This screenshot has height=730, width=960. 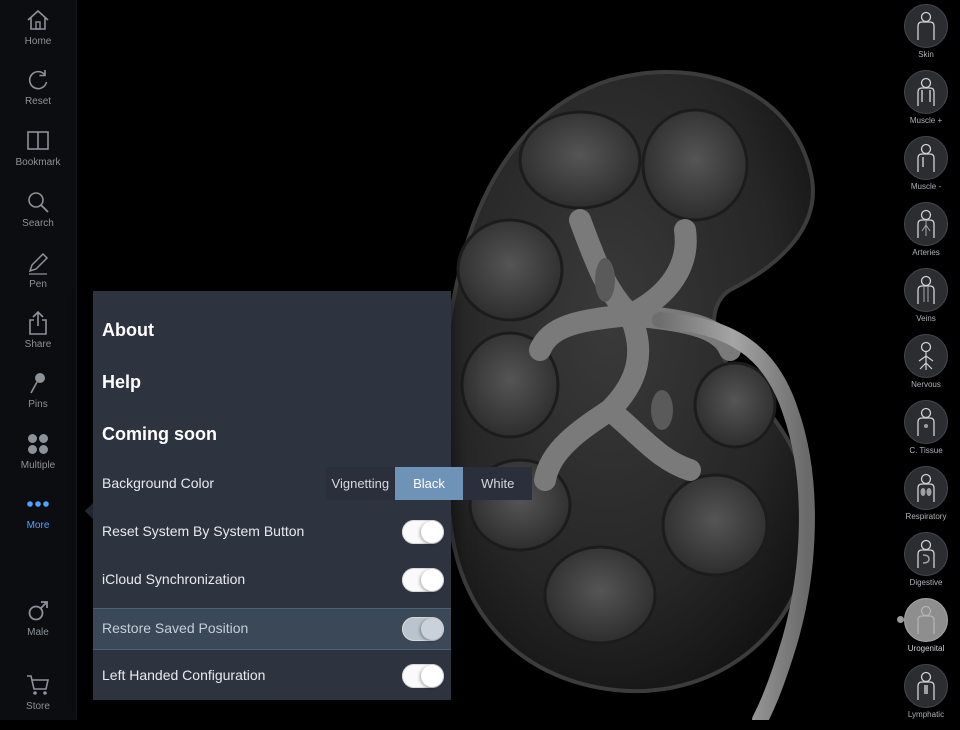 What do you see at coordinates (38, 101) in the screenshot?
I see `reset-label: Reset` at bounding box center [38, 101].